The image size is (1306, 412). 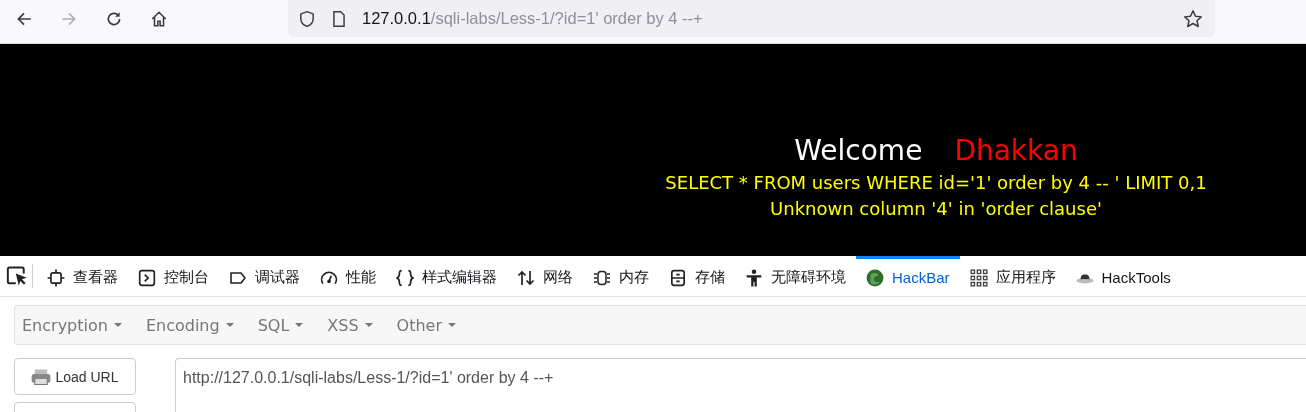 I want to click on url-textarea: http://127.0.0.1/sqli-labs/Less-1/?id=1' order by 4 --+, so click(x=740, y=385).